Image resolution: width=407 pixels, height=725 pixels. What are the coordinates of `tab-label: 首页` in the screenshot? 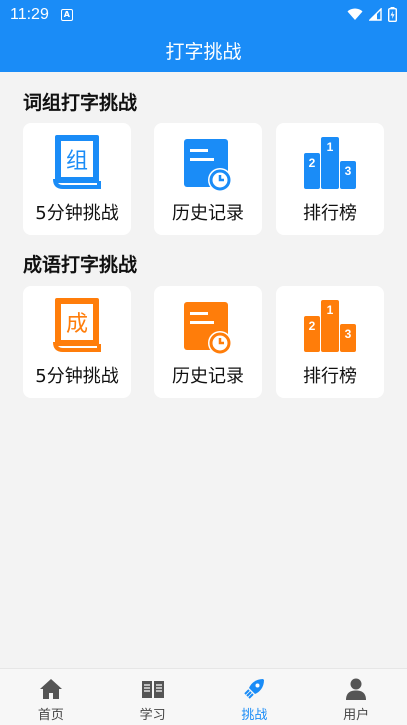 It's located at (50, 715).